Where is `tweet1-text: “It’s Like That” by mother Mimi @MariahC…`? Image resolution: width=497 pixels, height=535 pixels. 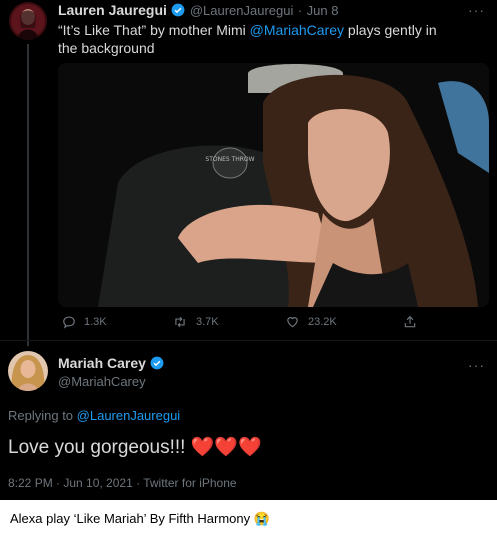 tweet1-text: “It’s Like That” by mother Mimi @MariahC… is located at coordinates (247, 39).